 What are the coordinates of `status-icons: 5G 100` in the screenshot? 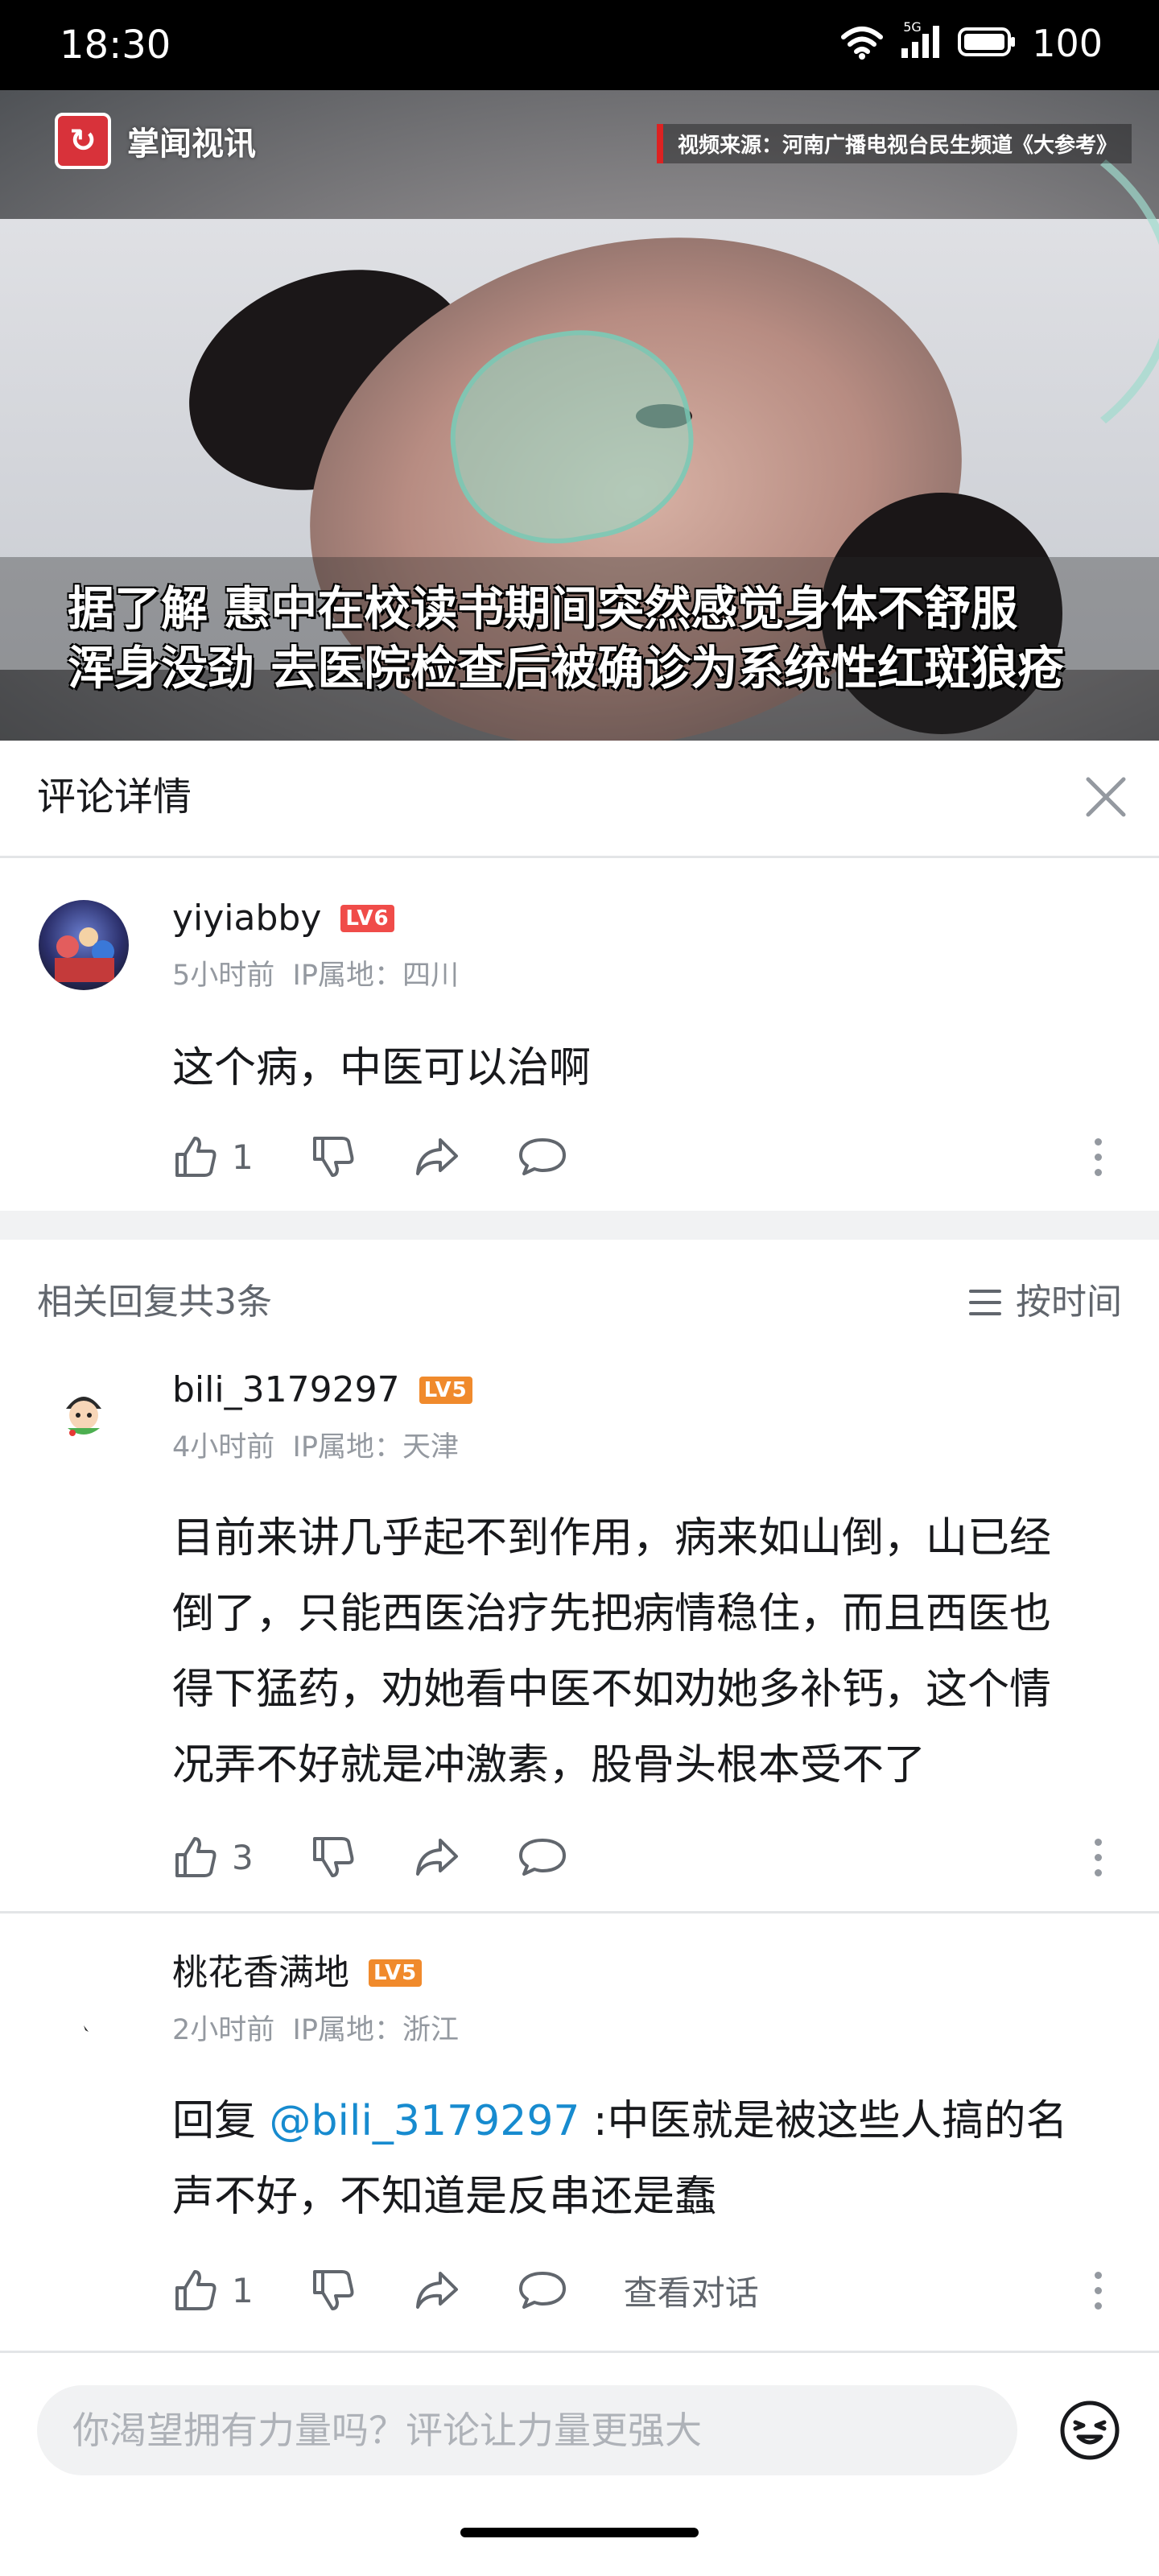 It's located at (971, 42).